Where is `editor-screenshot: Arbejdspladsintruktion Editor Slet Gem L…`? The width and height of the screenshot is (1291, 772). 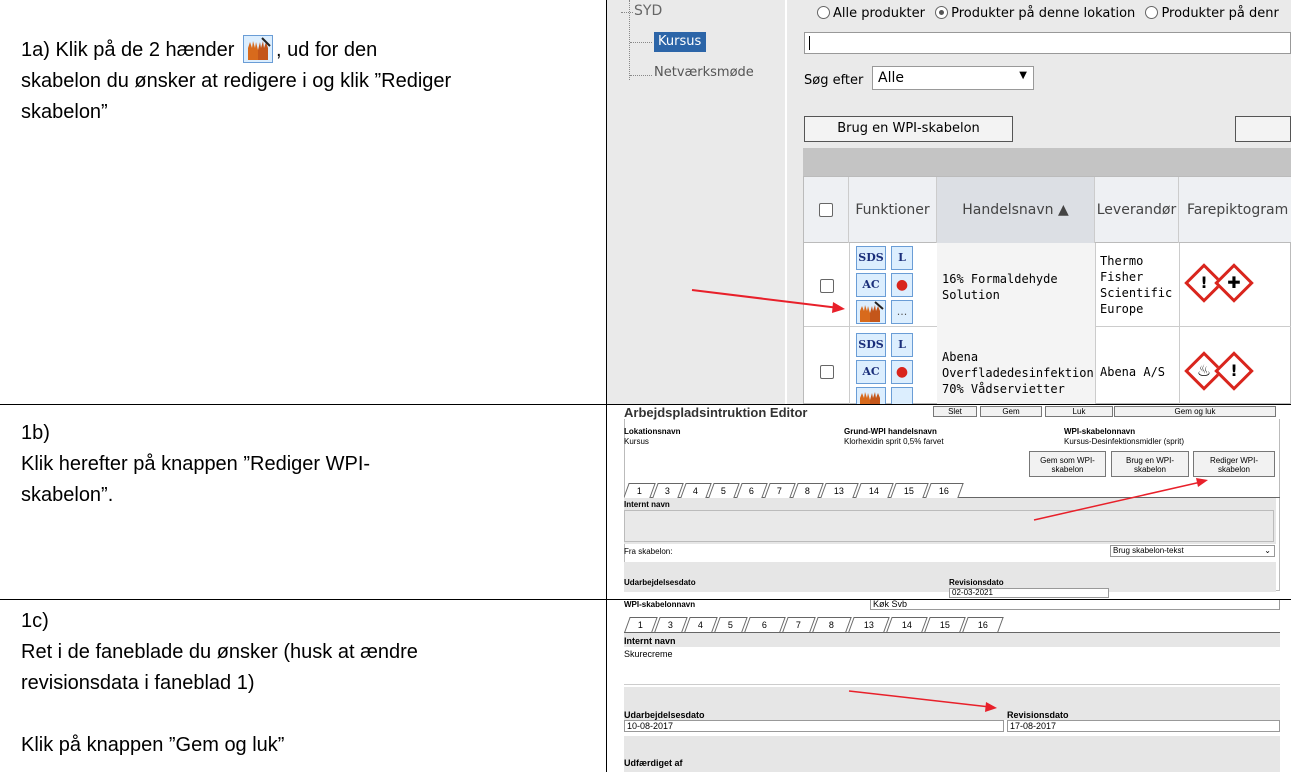 editor-screenshot: Arbejdspladsintruktion Editor Slet Gem L… is located at coordinates (952, 501).